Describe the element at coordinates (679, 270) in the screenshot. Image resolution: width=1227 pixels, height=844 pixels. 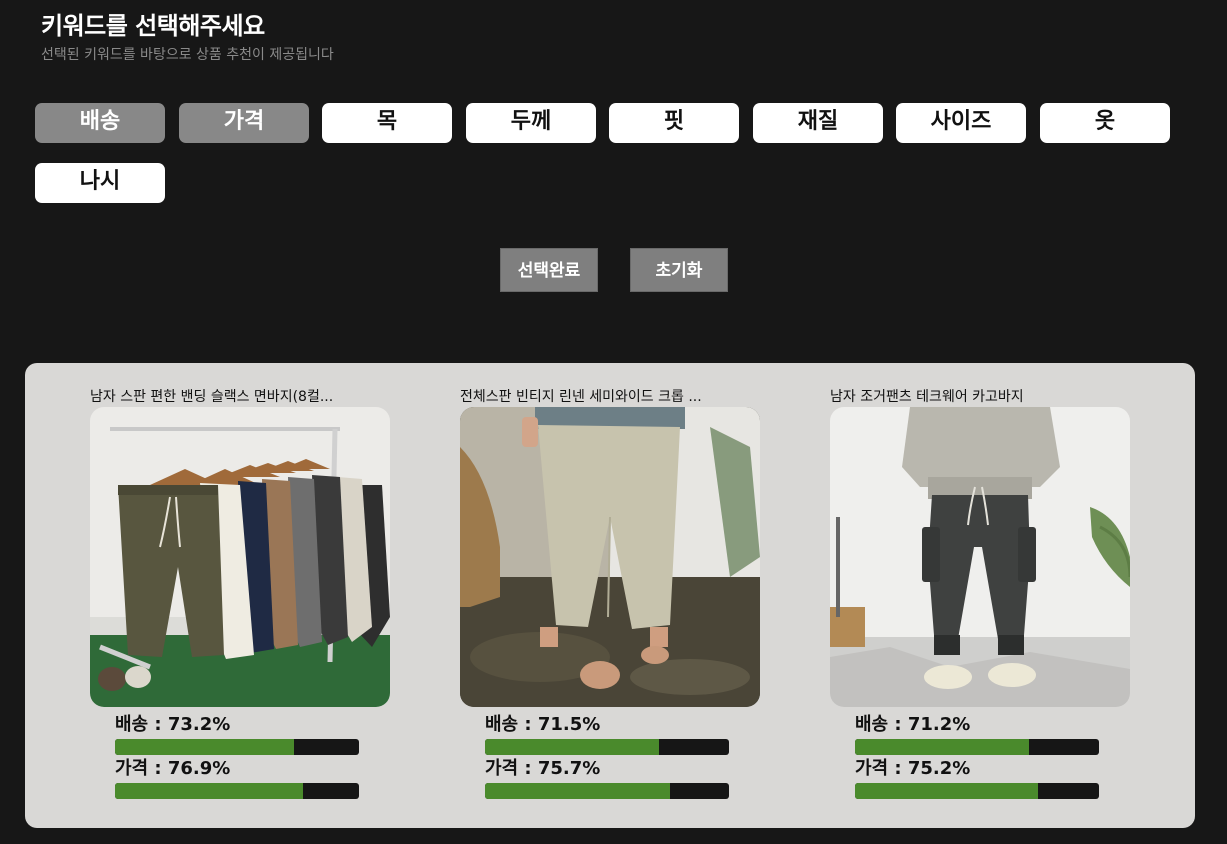
I see `reset-button: 초기화` at that location.